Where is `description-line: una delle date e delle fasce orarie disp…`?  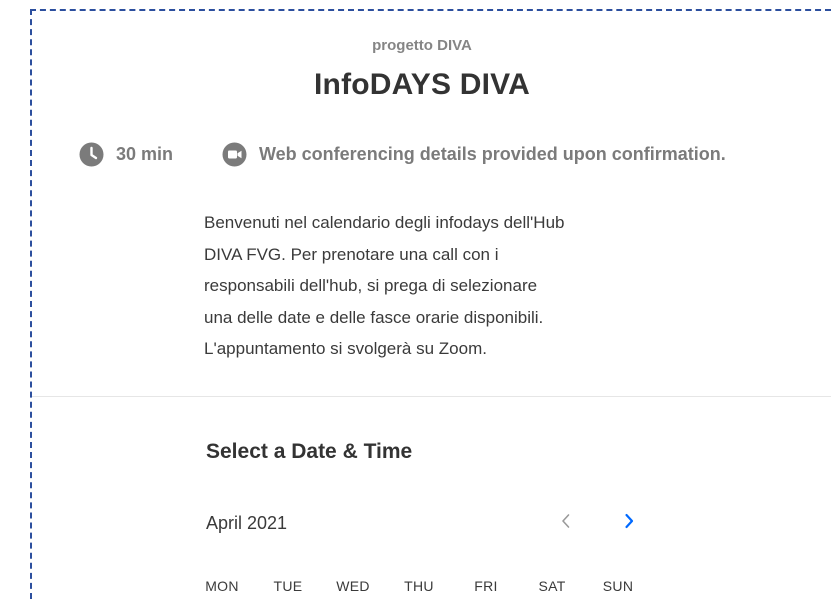
description-line: una delle date e delle fasce orarie disp… is located at coordinates (374, 317).